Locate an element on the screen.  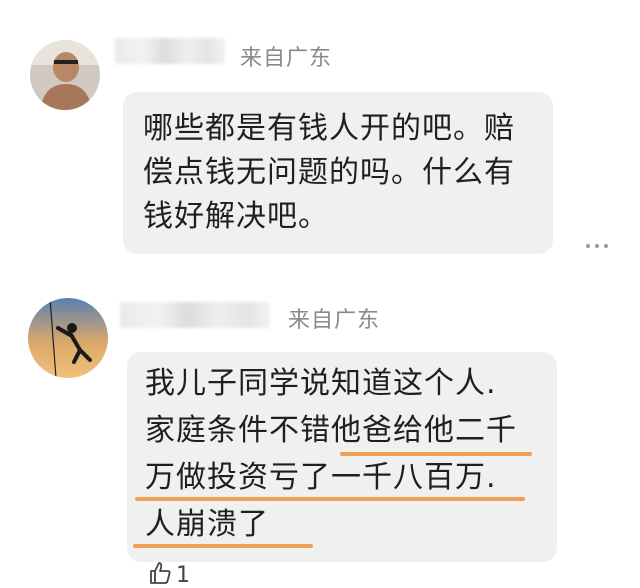
like-button: 1 is located at coordinates (169, 574).